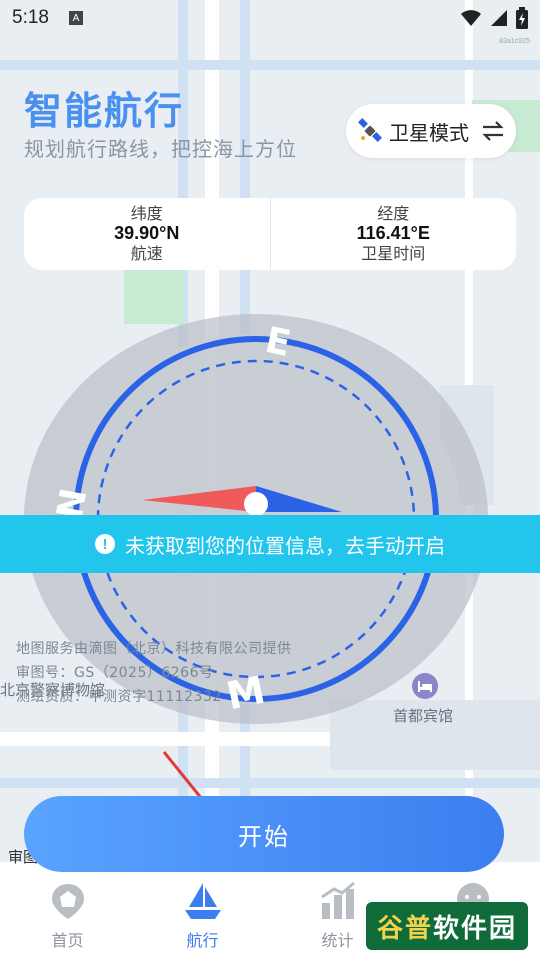  What do you see at coordinates (493, 131) in the screenshot?
I see `swap-icon` at bounding box center [493, 131].